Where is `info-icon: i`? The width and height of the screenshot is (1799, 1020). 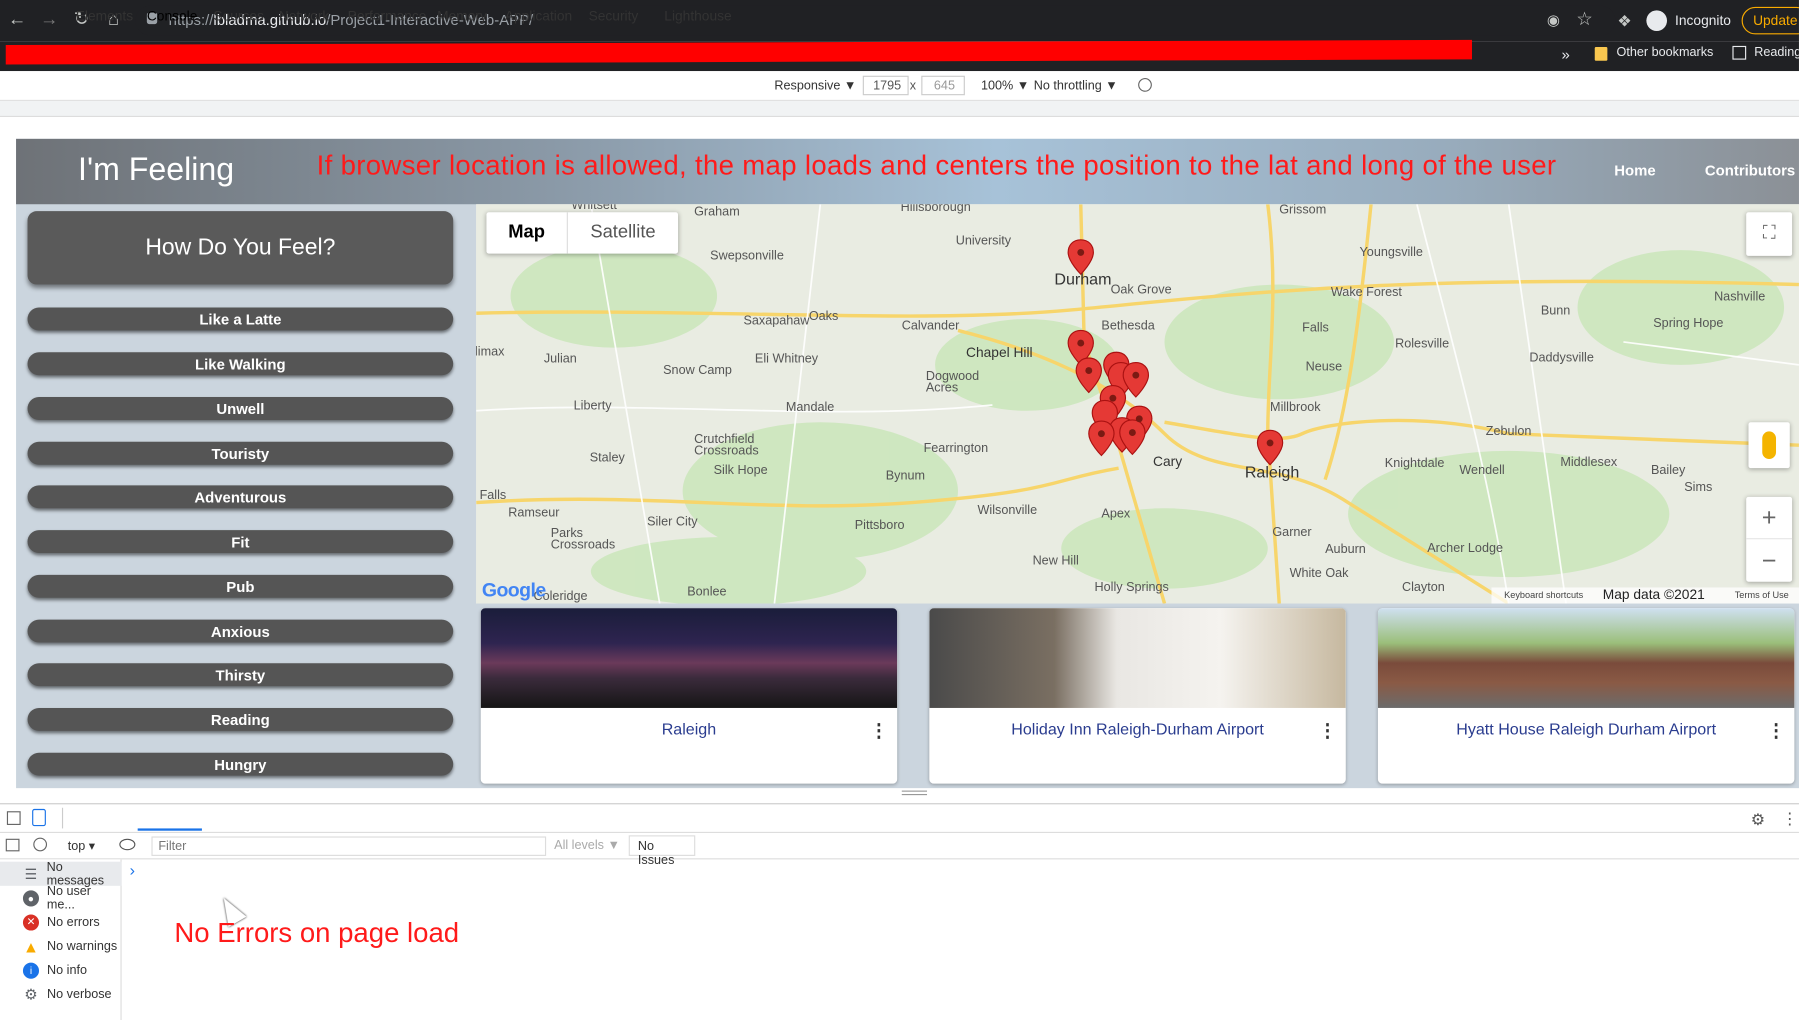 info-icon: i is located at coordinates (31, 970).